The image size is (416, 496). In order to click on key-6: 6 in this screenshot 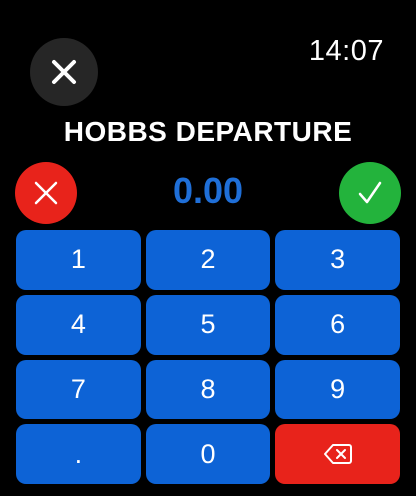, I will do `click(337, 324)`.